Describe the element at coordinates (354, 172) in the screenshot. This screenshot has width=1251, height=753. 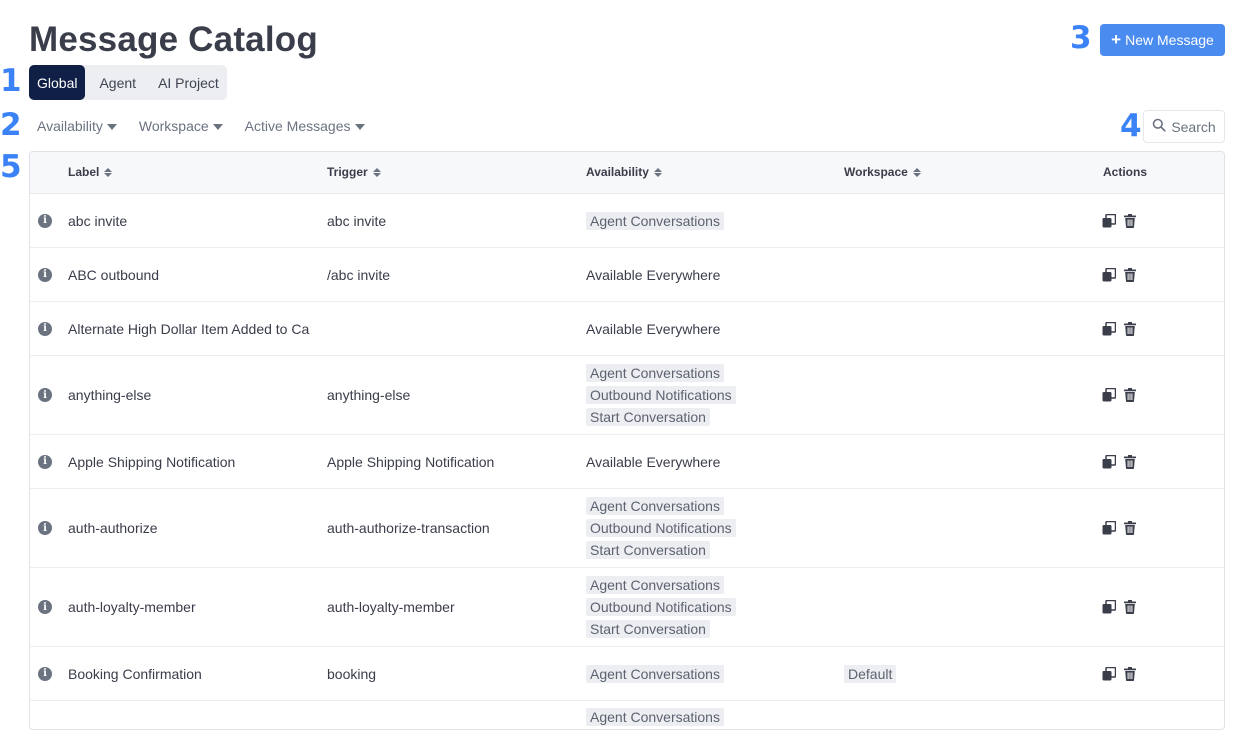
I see `column-header-trigger: Trigger` at that location.